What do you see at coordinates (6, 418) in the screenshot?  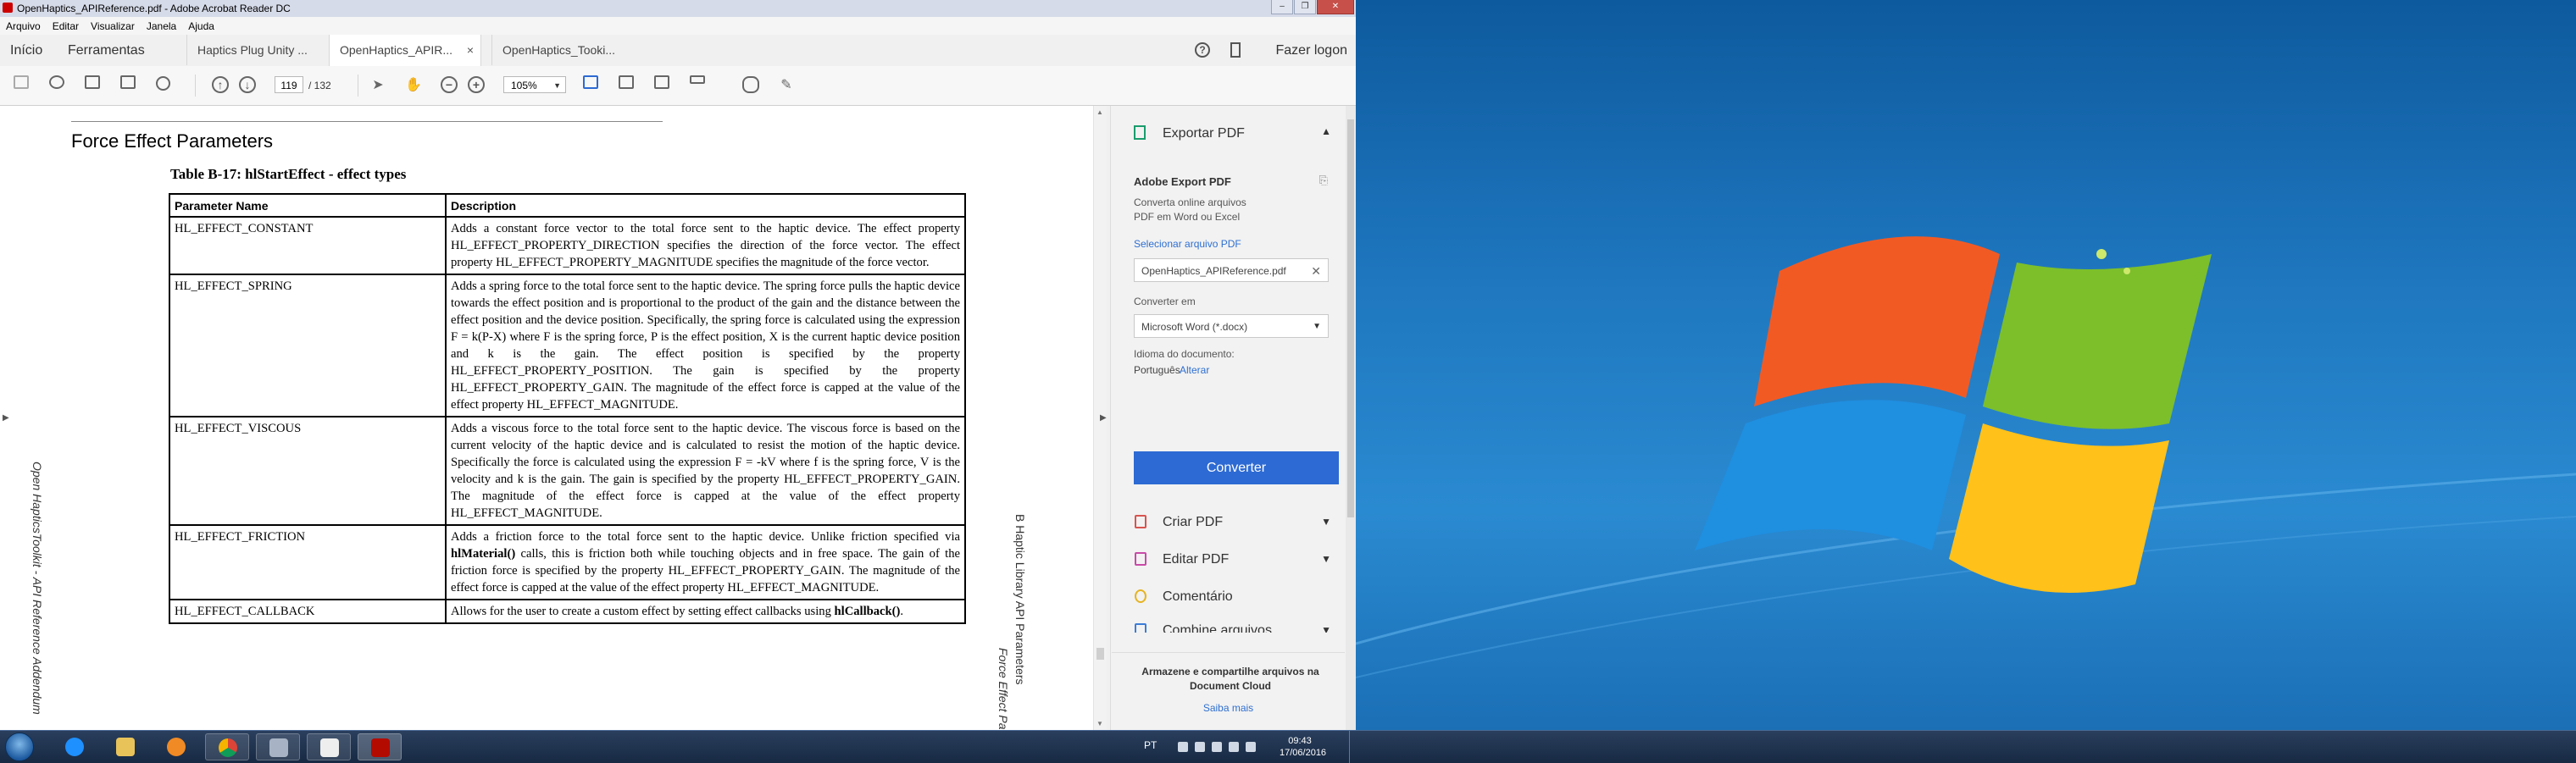 I see `left-pane-toggle-icon: ▶` at bounding box center [6, 418].